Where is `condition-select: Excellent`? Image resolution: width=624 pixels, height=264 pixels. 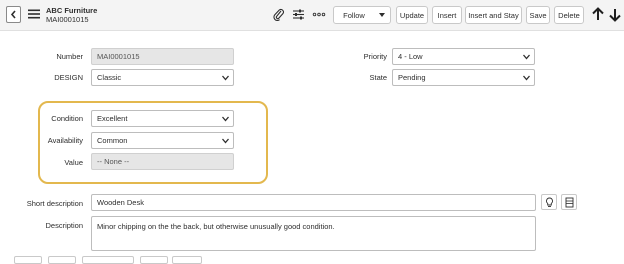 condition-select: Excellent is located at coordinates (162, 118).